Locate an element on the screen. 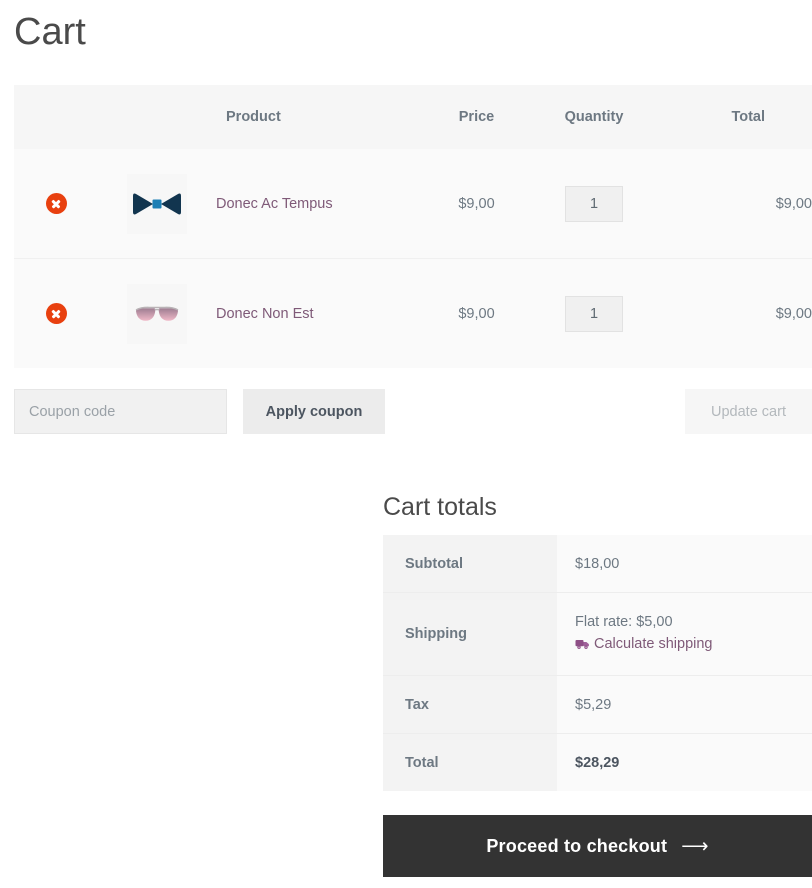 The image size is (812, 888). tax-value: $5,29 is located at coordinates (684, 704).